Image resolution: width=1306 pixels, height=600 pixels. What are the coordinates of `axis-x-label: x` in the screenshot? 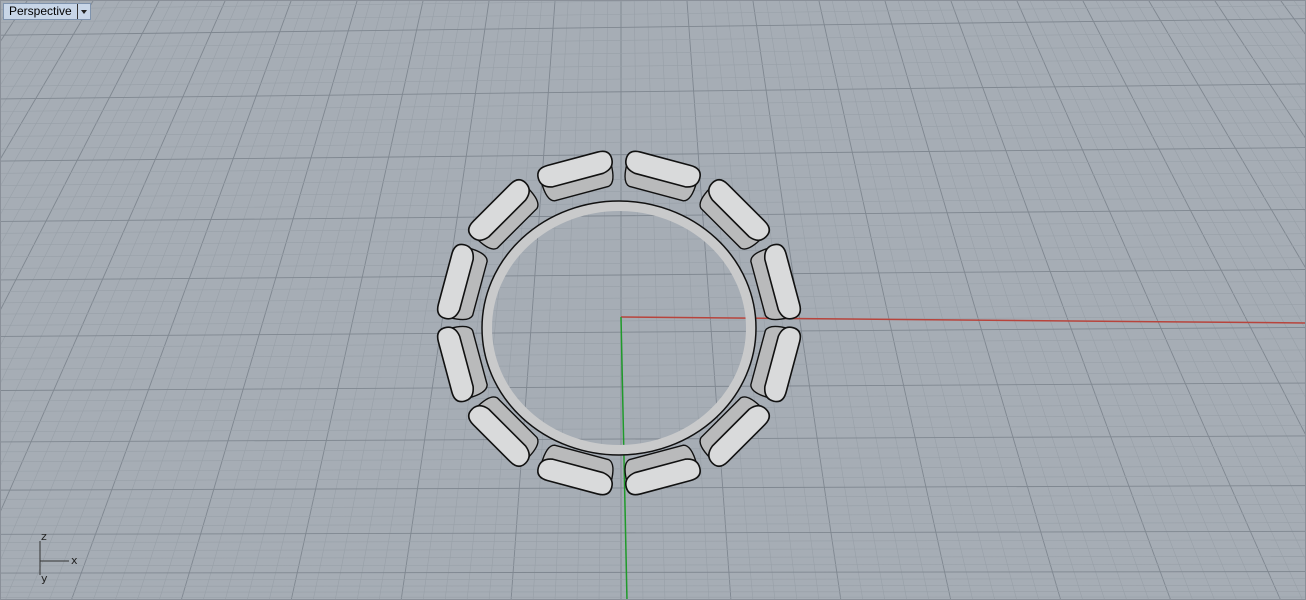 It's located at (74, 560).